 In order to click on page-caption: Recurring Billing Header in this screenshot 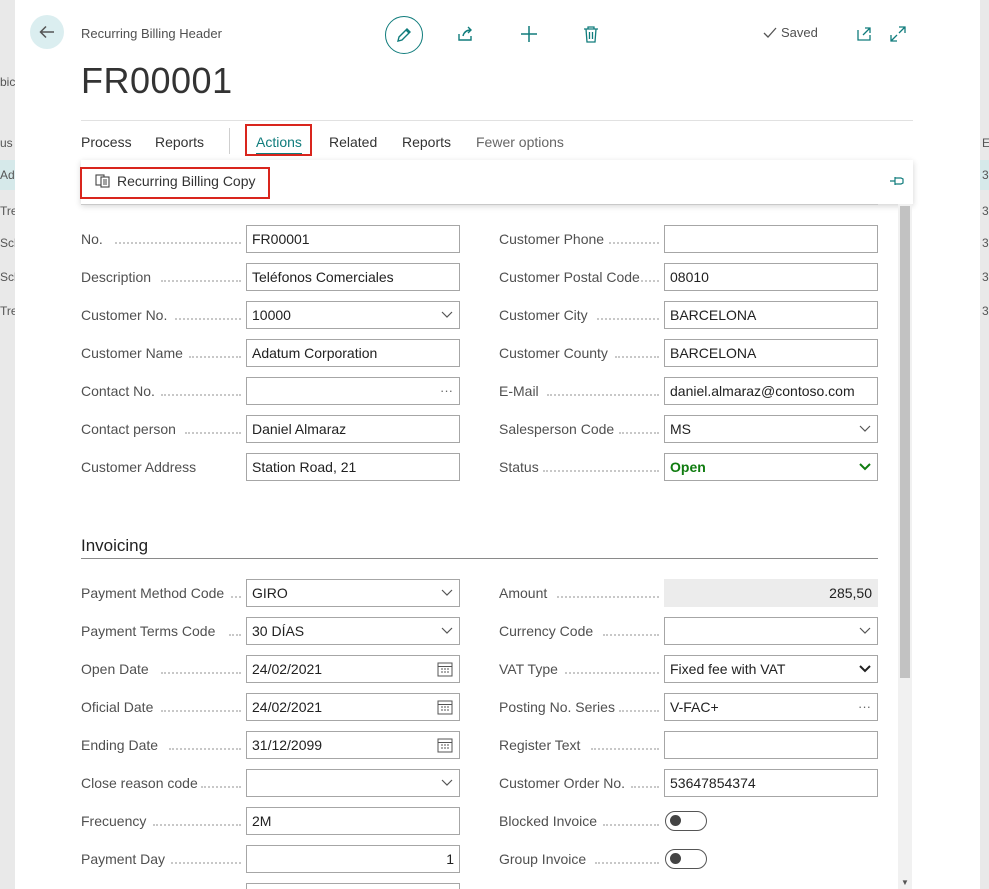, I will do `click(151, 33)`.